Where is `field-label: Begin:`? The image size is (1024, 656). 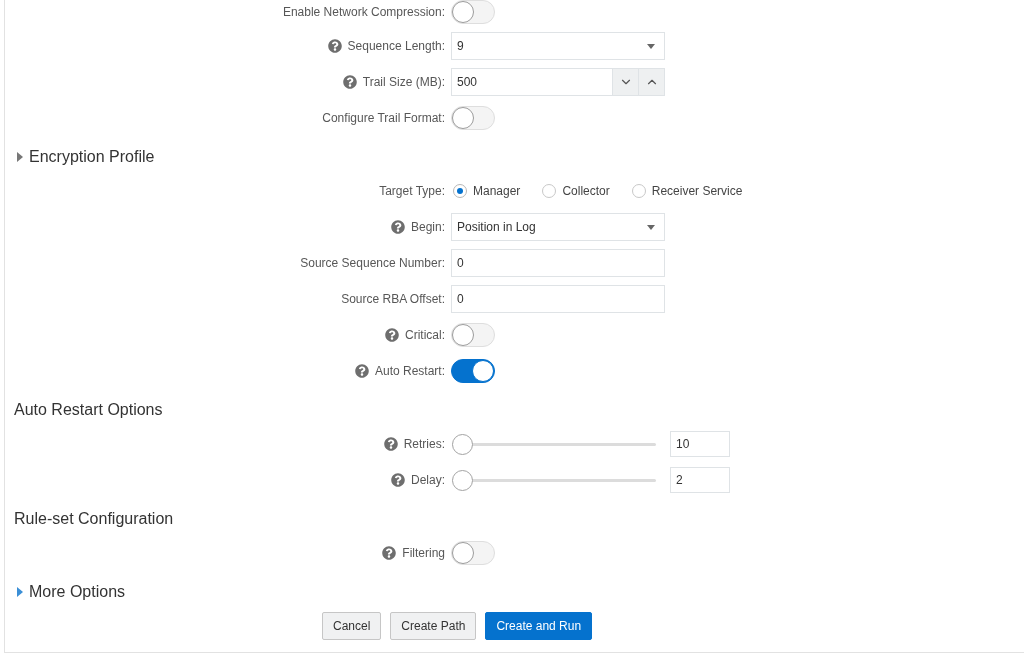
field-label: Begin: is located at coordinates (427, 227).